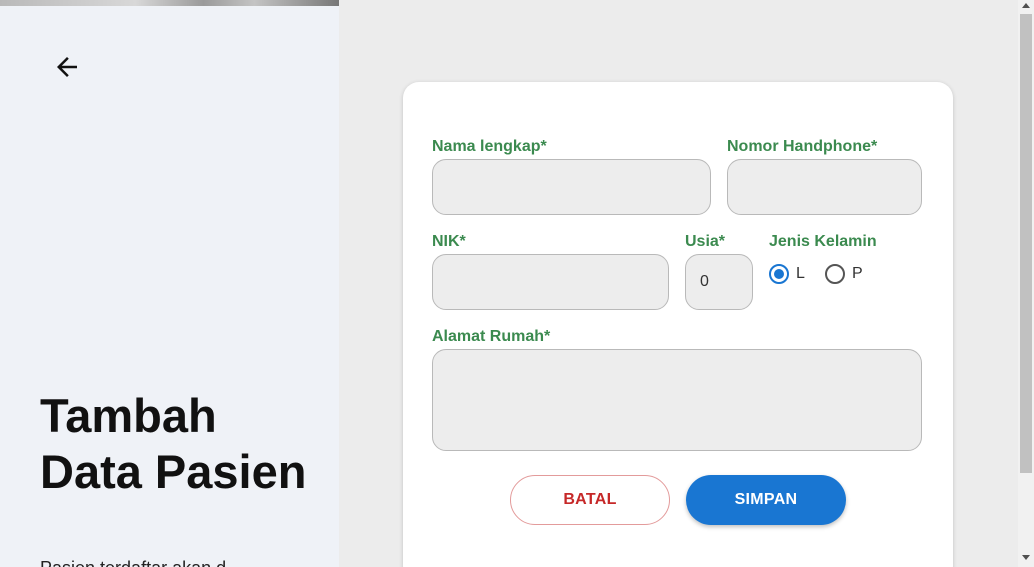 The image size is (1034, 567). Describe the element at coordinates (1026, 557) in the screenshot. I see `scroll-down-icon` at that location.